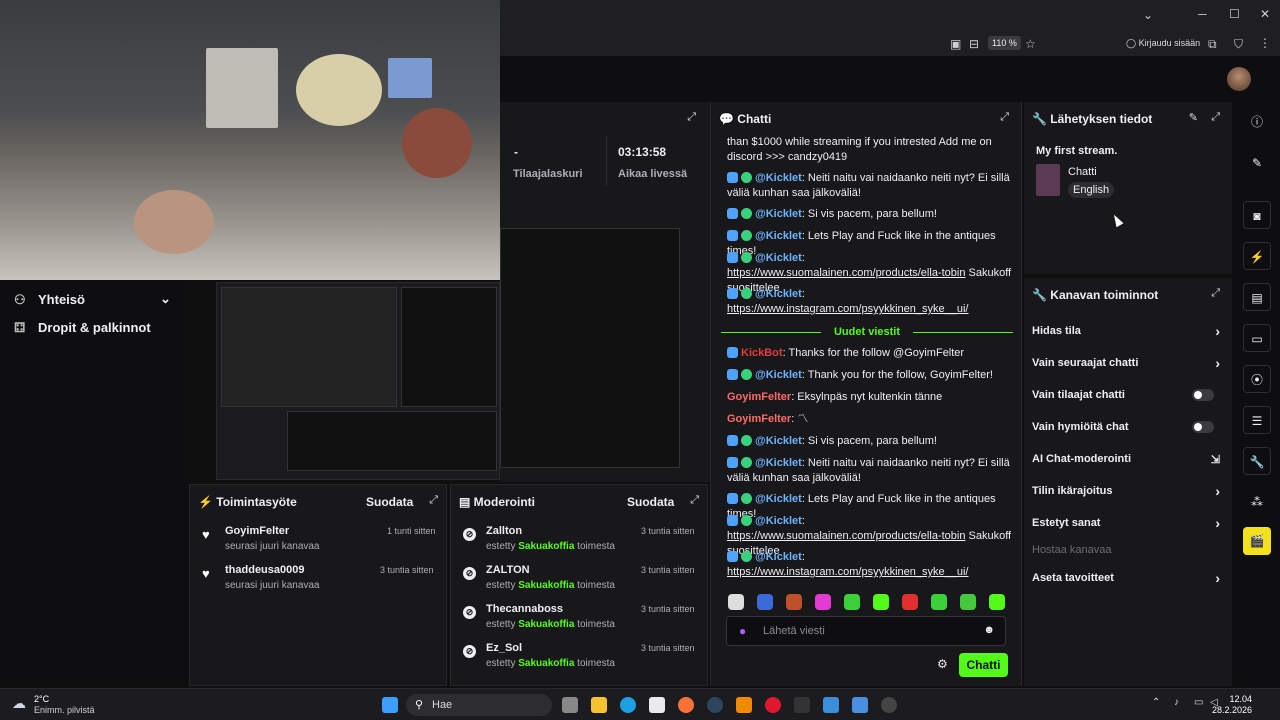 This screenshot has width=1280, height=720. I want to click on activity-username: GoyimFelter, so click(257, 531).